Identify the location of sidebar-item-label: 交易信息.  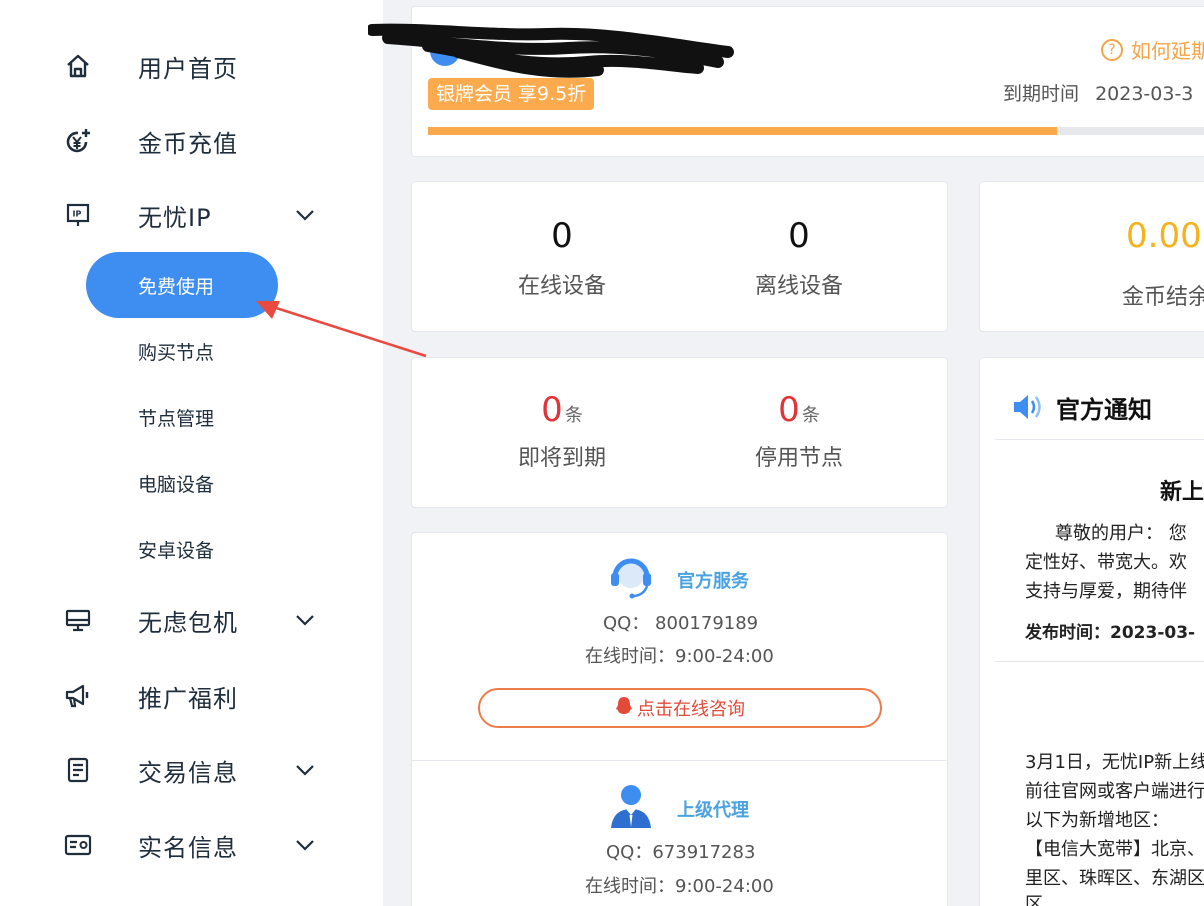
(188, 772).